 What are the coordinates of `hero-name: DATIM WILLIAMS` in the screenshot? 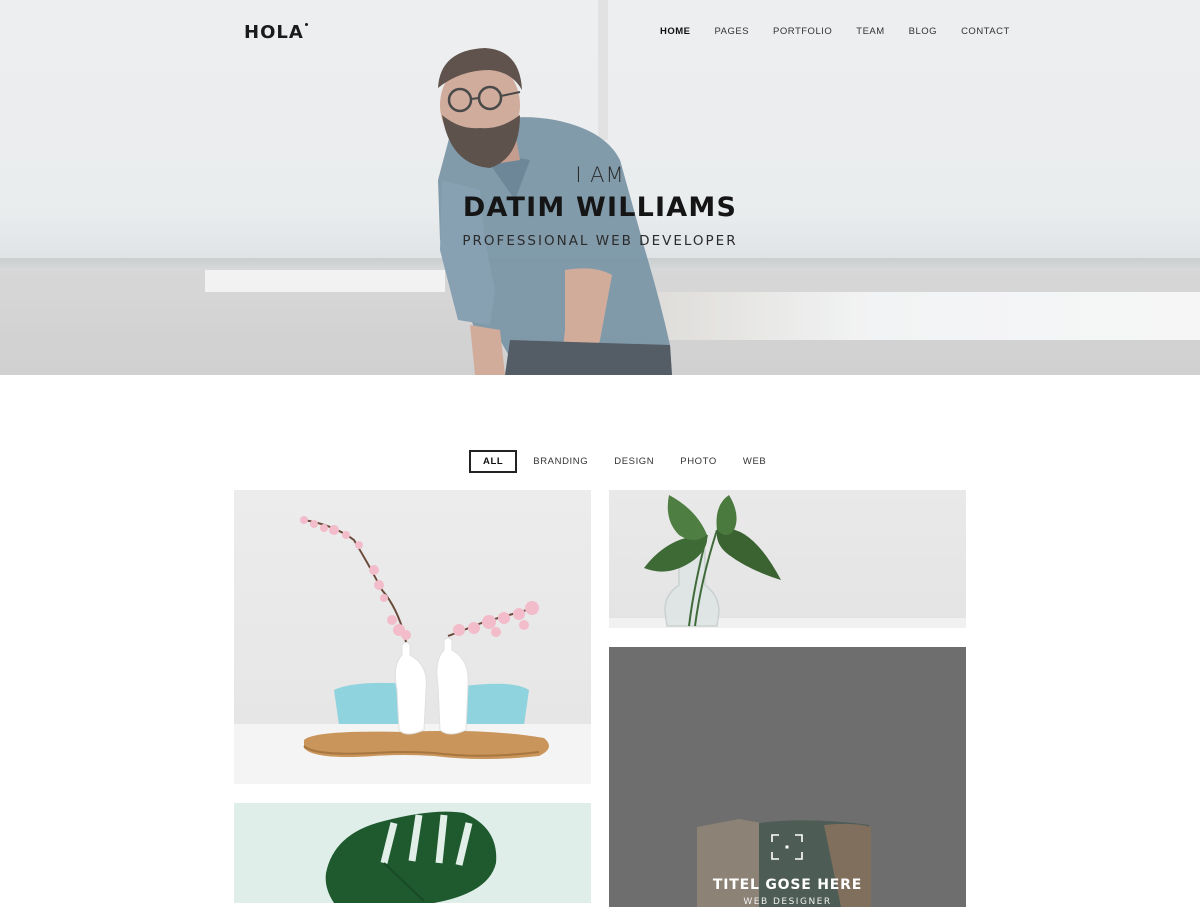 It's located at (600, 207).